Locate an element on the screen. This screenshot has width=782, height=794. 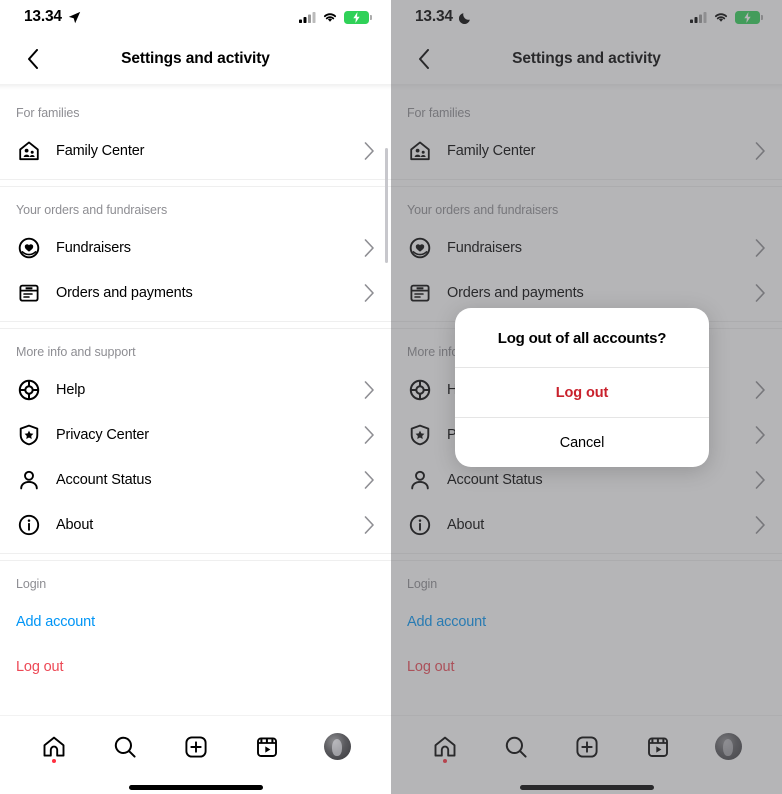
heart-circle-icon is located at coordinates (29, 248).